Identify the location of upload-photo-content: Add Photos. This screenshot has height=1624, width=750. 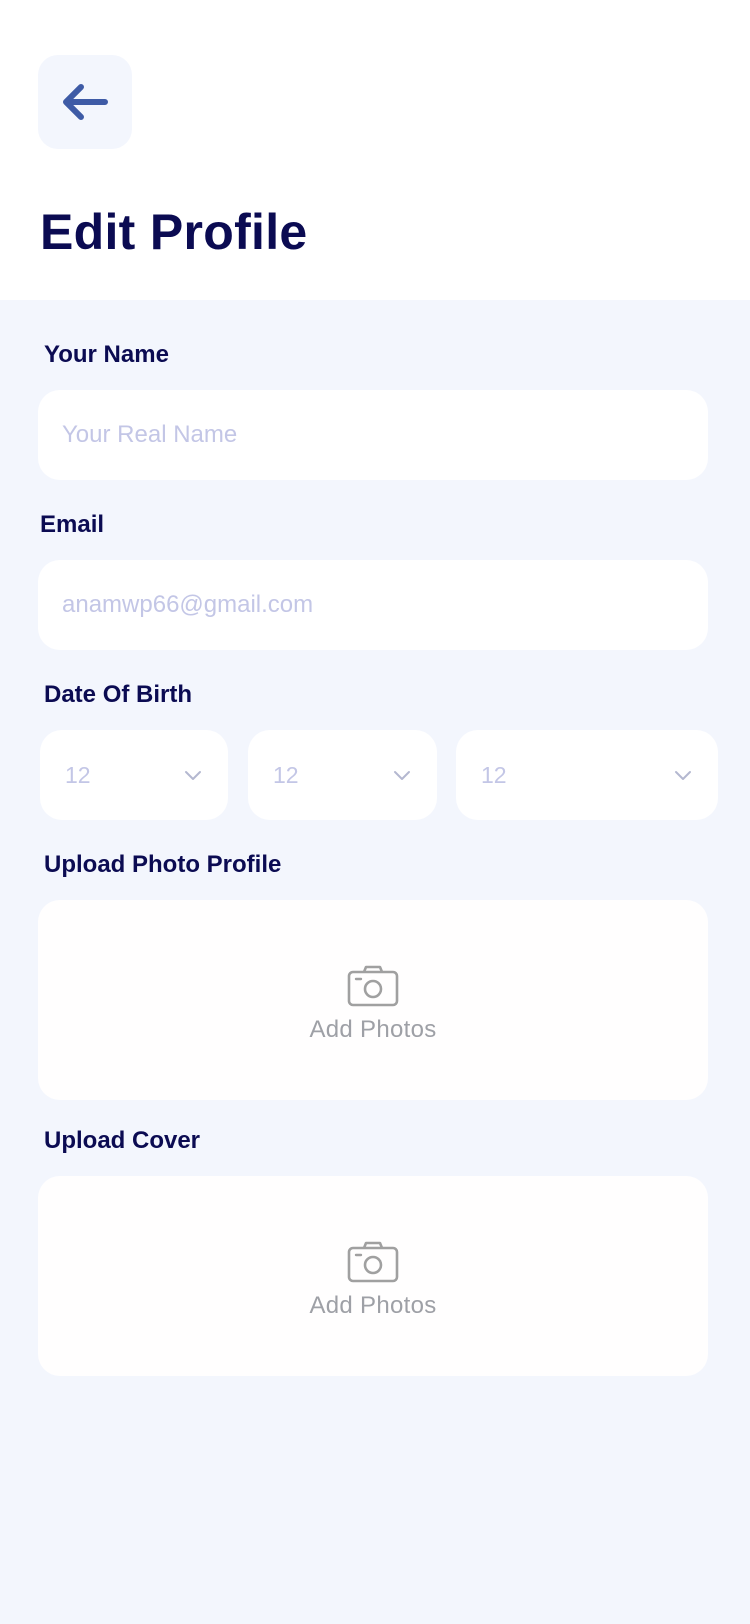
(373, 1004).